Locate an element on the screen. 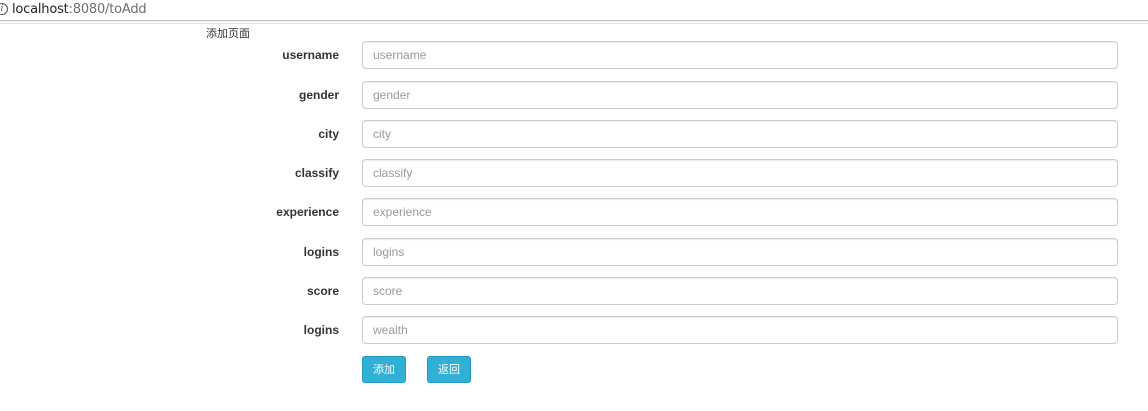 This screenshot has height=411, width=1148. info-icon: i is located at coordinates (4, 9).